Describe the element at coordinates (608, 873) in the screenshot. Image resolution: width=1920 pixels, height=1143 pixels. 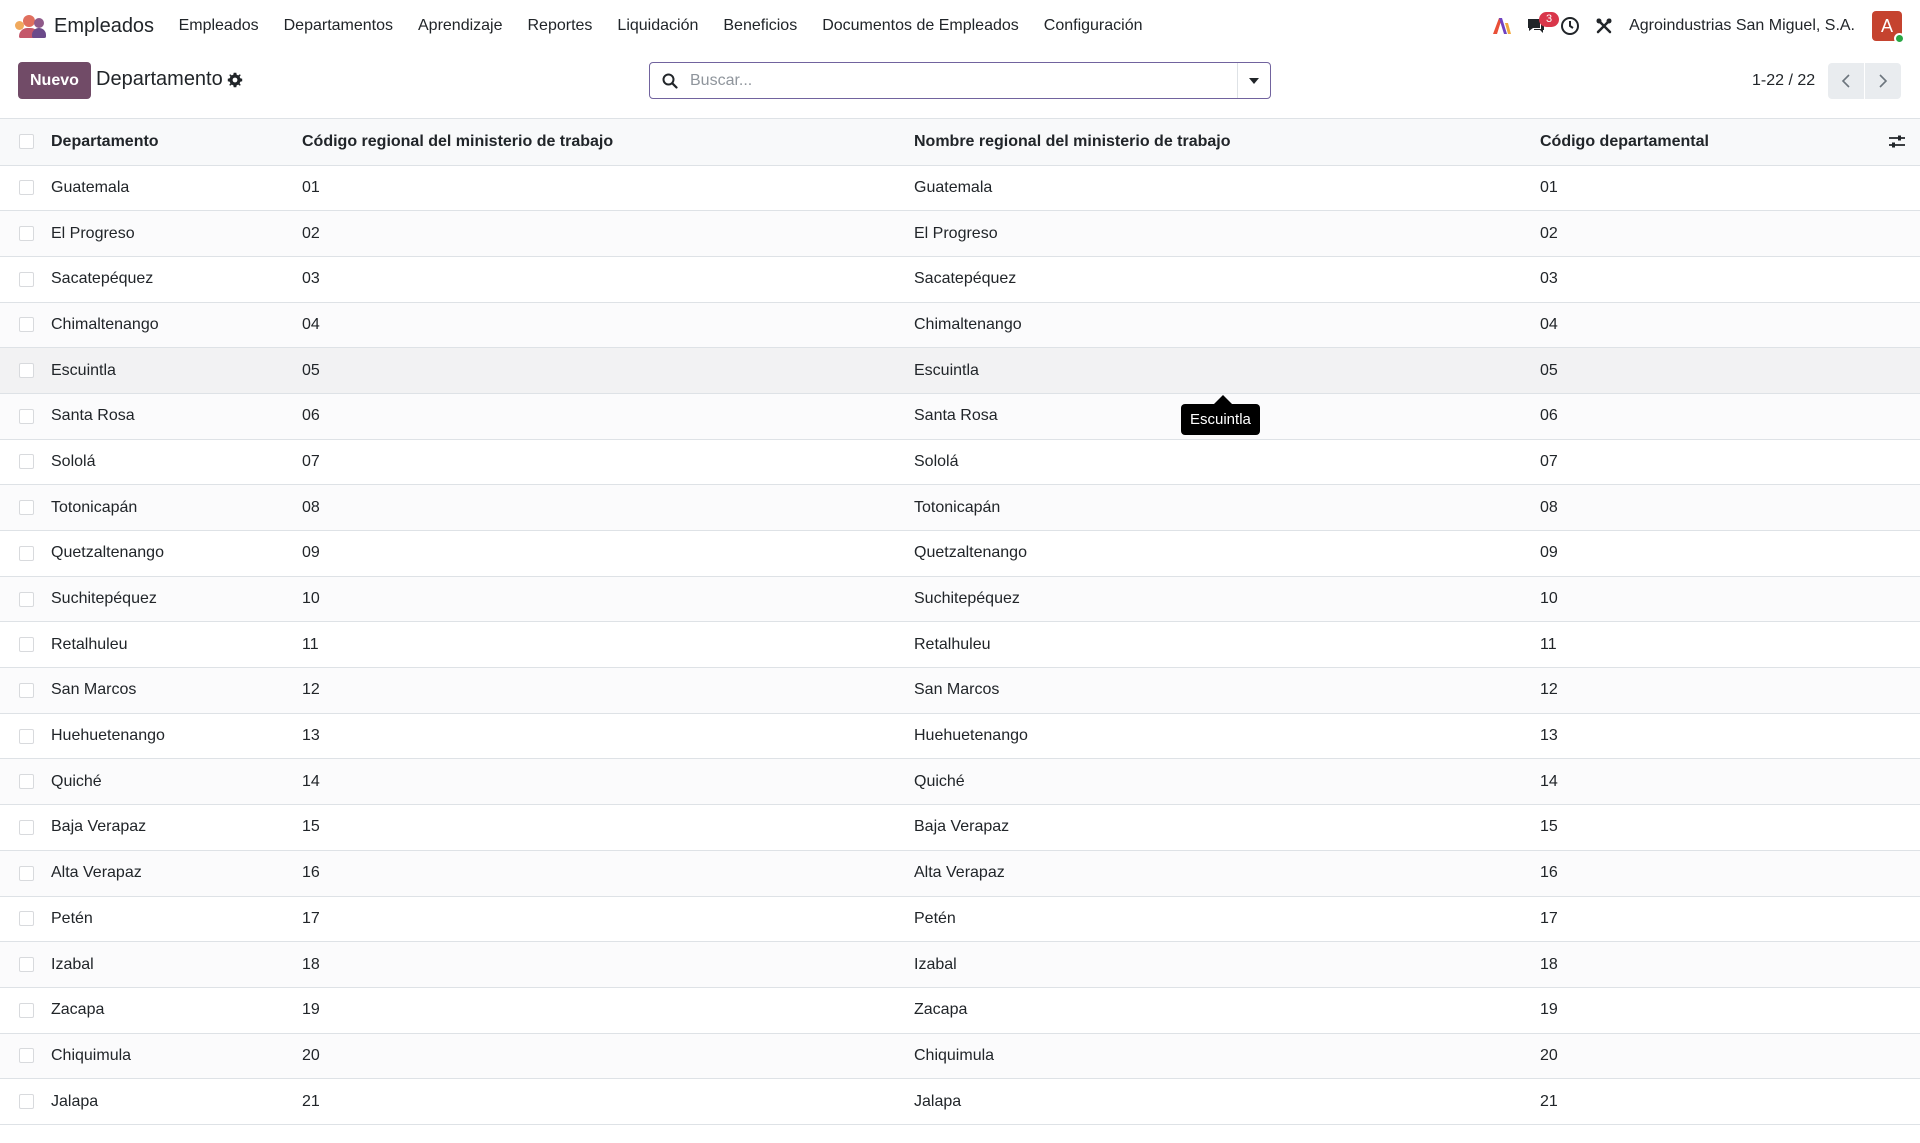
I see `cell-codigo-regional: 16` at that location.